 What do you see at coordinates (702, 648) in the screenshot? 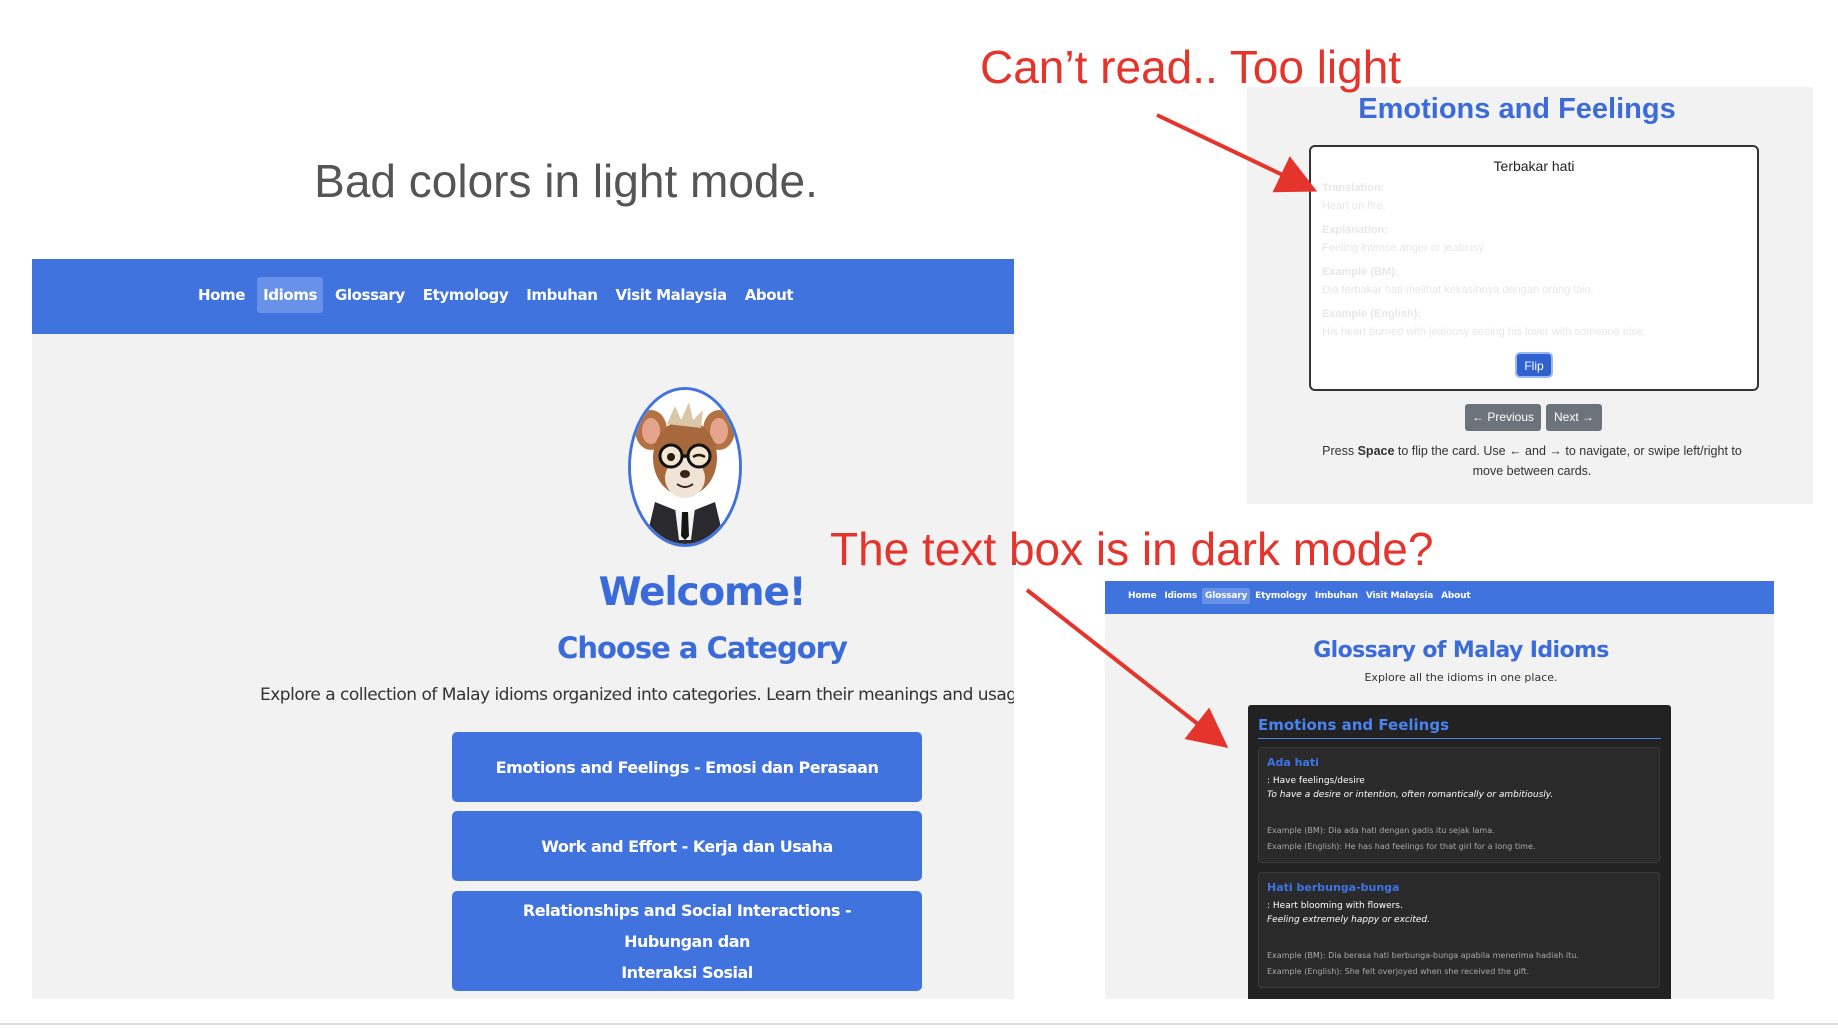
I see `choose-category-heading: Choose a Category` at bounding box center [702, 648].